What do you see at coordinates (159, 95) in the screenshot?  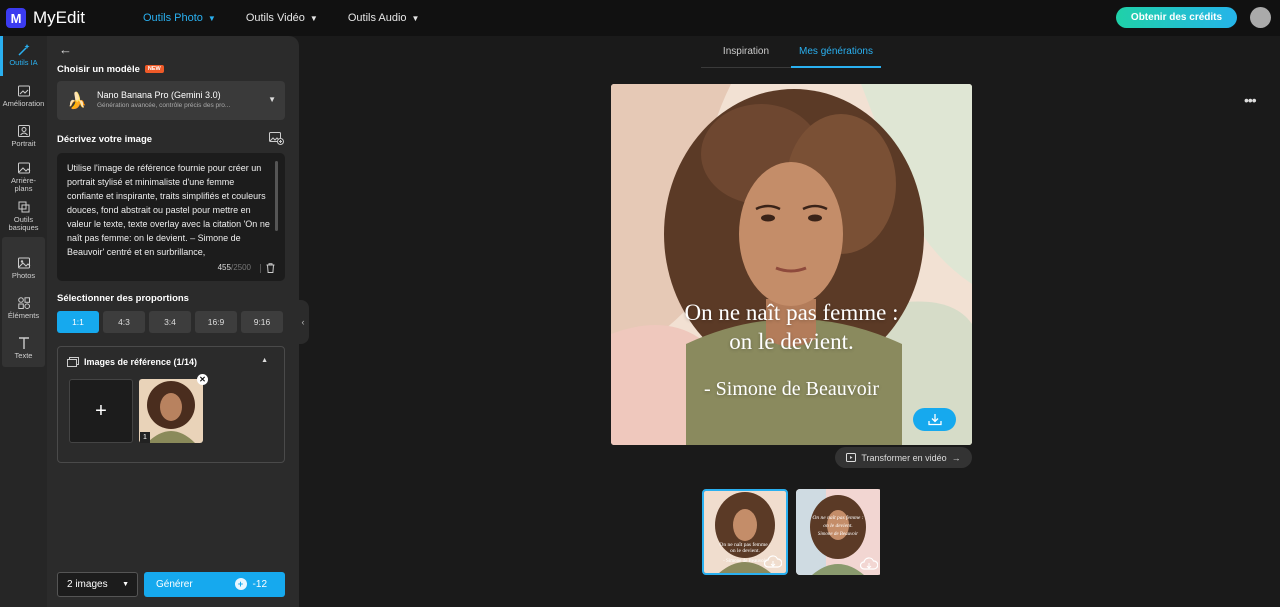 I see `model-name: Nano Banana Pro (Gemini 3.0)` at bounding box center [159, 95].